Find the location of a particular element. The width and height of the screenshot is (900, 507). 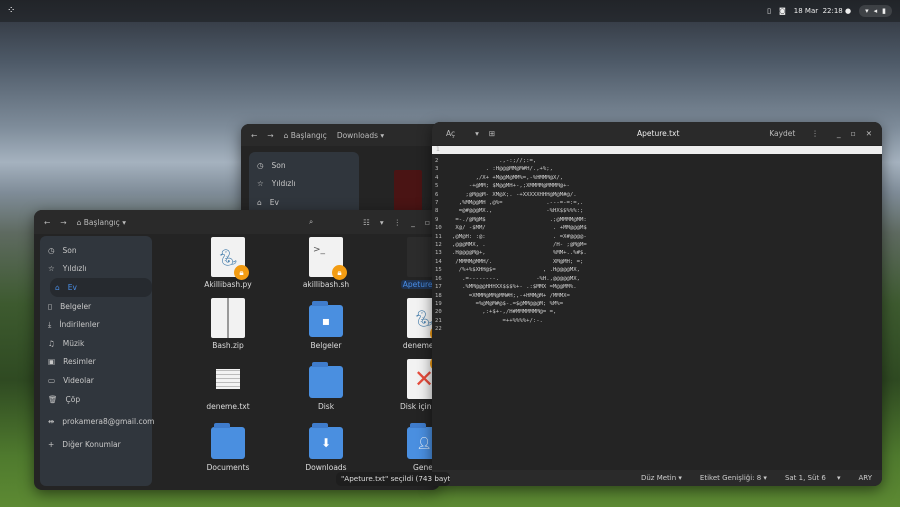

breadcrumb-home: ⌂ Başlangıç is located at coordinates (305, 135).